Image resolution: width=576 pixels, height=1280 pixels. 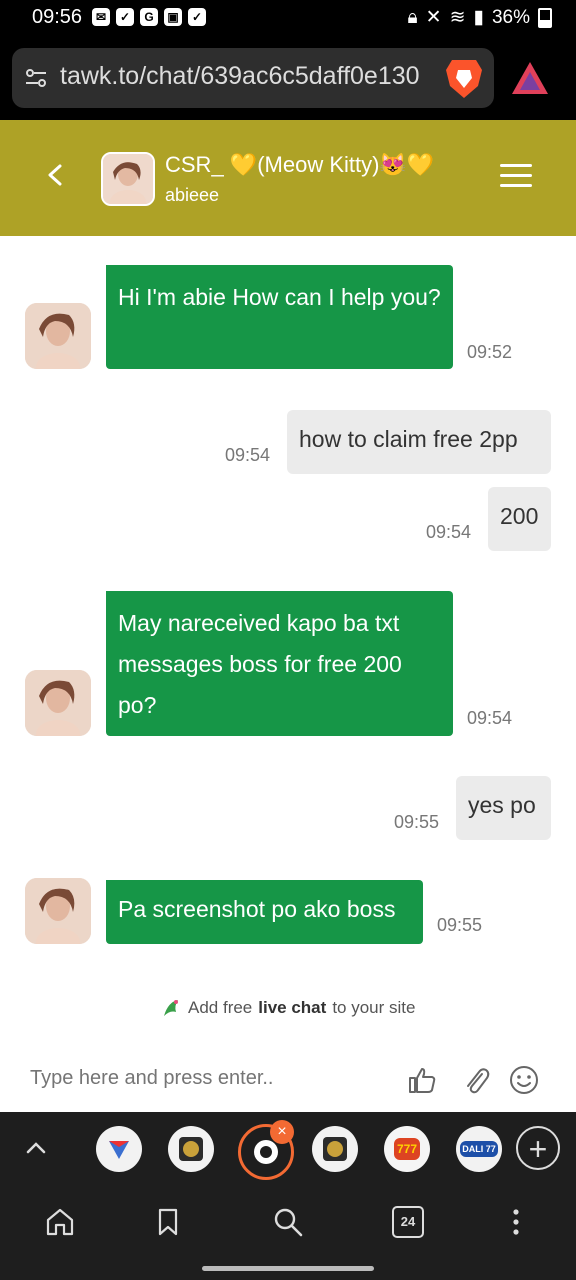 I want to click on agent-name: CSR_ 💛(Meow Kitty)😻💛, so click(x=300, y=164).